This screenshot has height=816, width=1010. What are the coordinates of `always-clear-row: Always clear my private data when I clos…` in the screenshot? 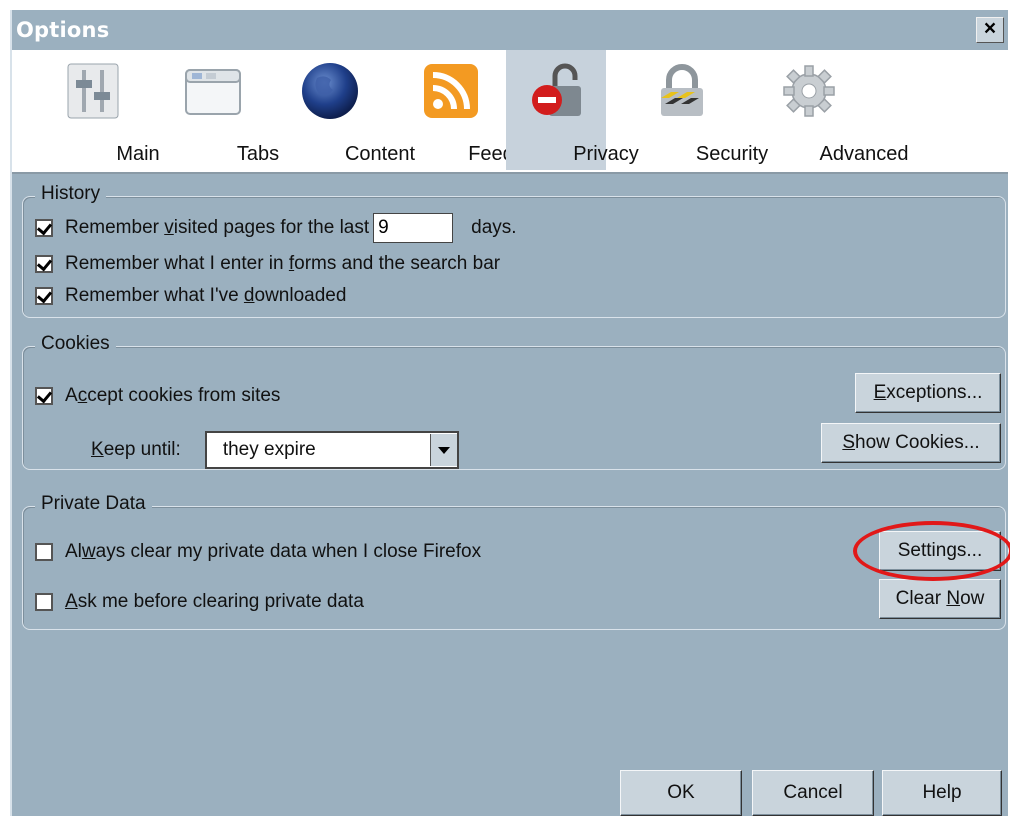 It's located at (258, 552).